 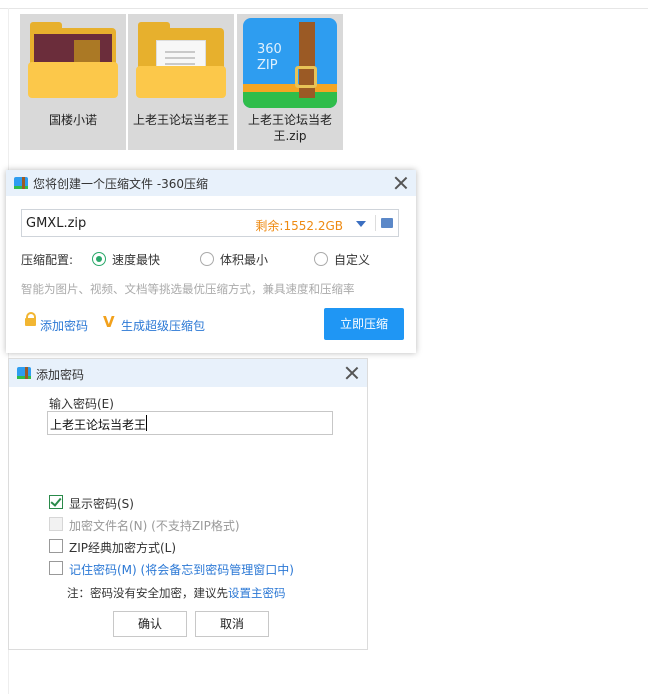 What do you see at coordinates (324, 8) in the screenshot?
I see `top-divider` at bounding box center [324, 8].